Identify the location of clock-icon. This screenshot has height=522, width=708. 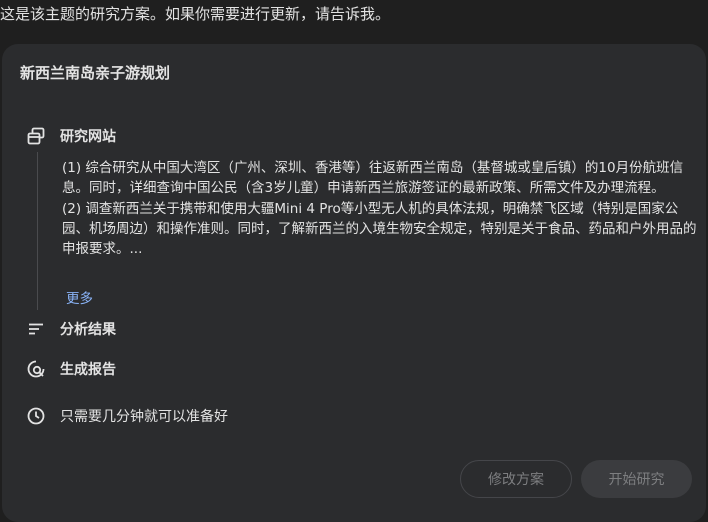
(36, 416).